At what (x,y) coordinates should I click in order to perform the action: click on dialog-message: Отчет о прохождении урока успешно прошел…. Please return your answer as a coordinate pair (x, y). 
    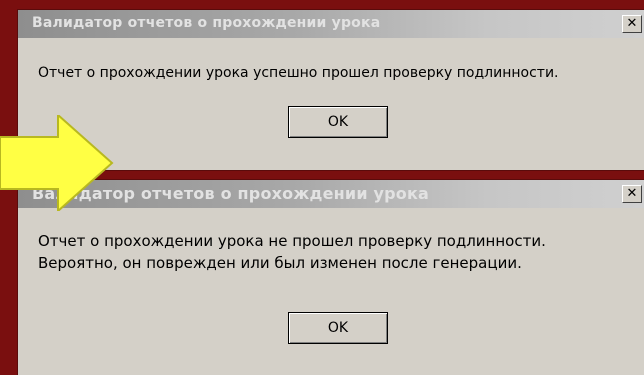
    Looking at the image, I should click on (298, 73).